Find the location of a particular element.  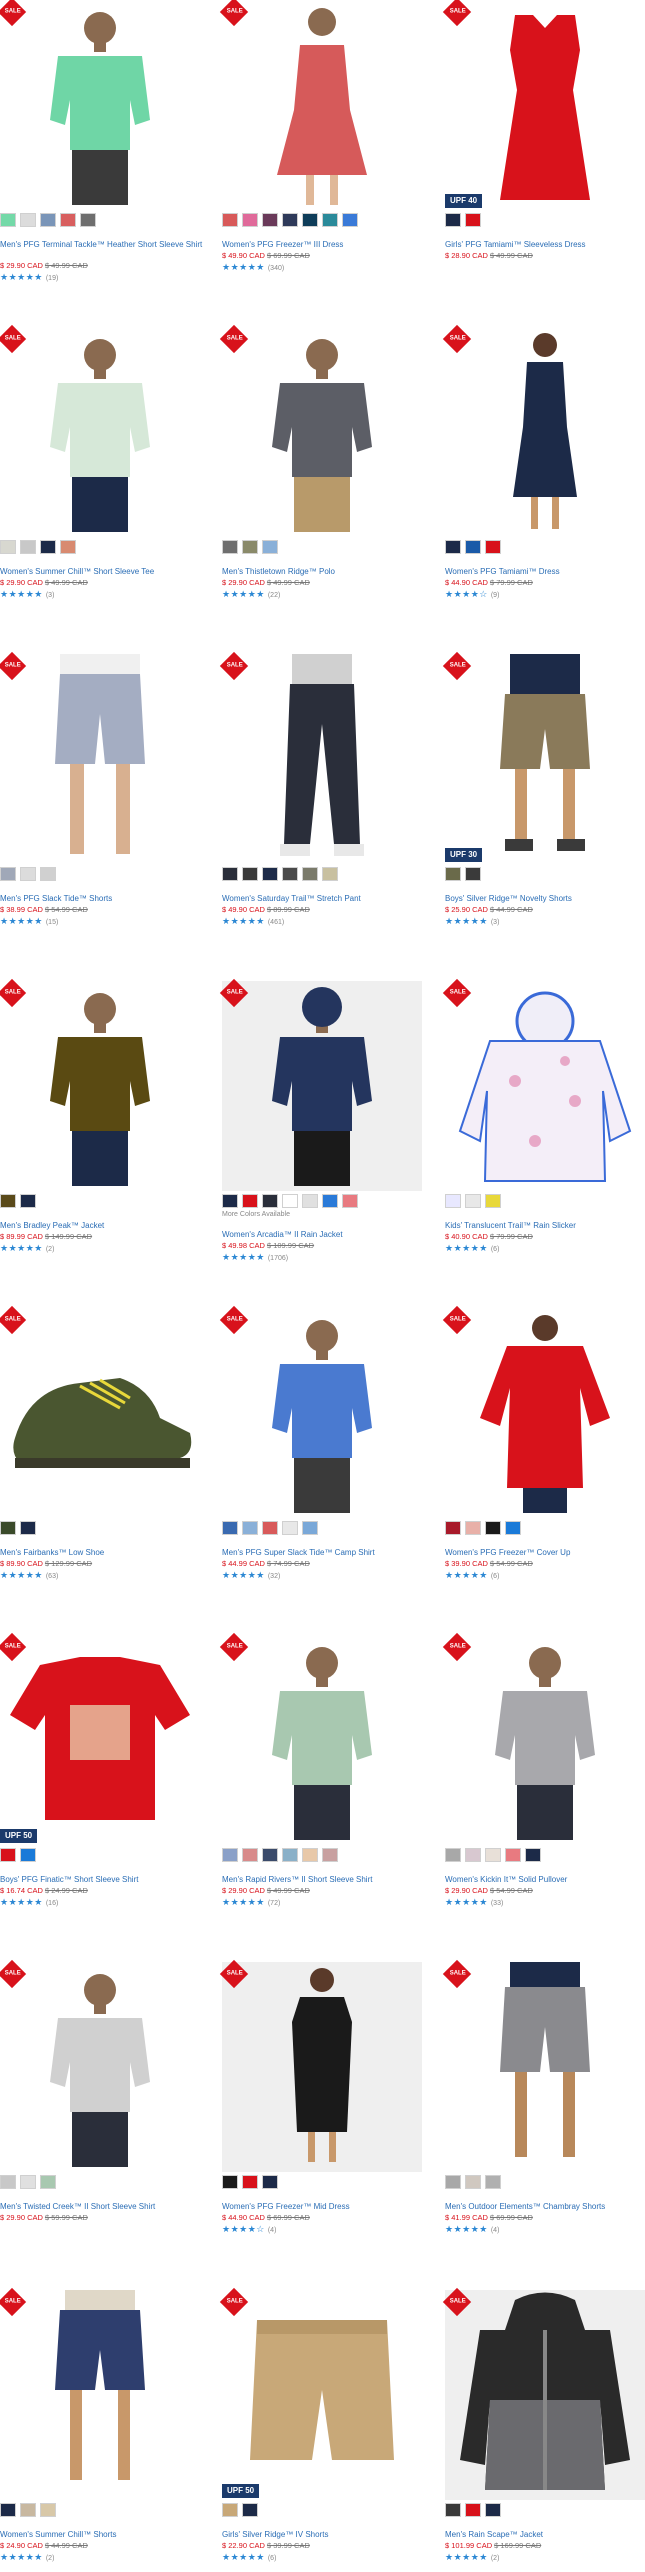

star-rating: ★★★★★ (16) is located at coordinates (29, 1902).